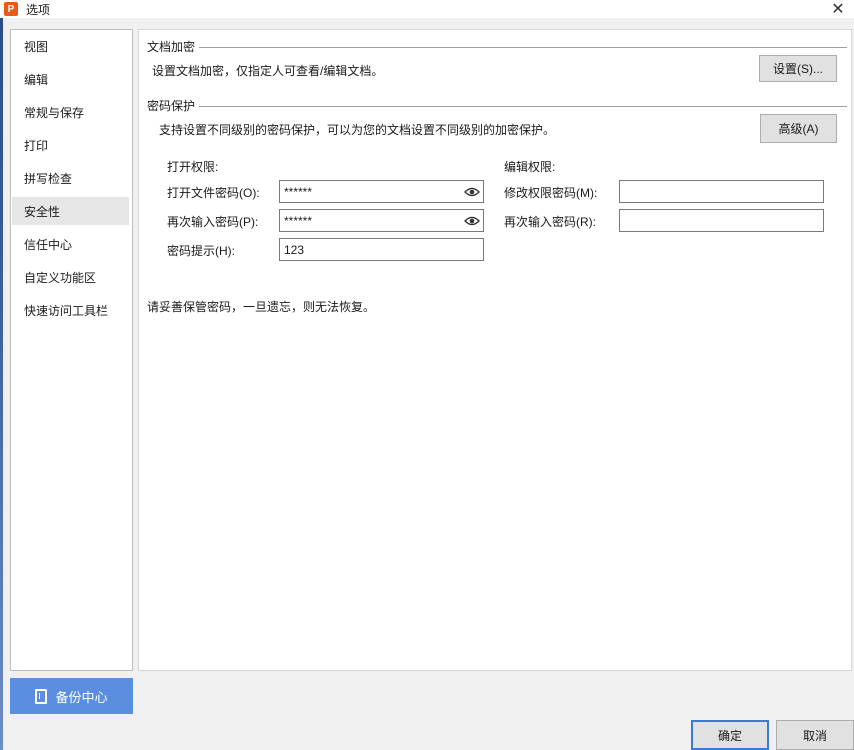 The image size is (854, 750). What do you see at coordinates (381, 220) in the screenshot?
I see `confirm-open-password-field: ******` at bounding box center [381, 220].